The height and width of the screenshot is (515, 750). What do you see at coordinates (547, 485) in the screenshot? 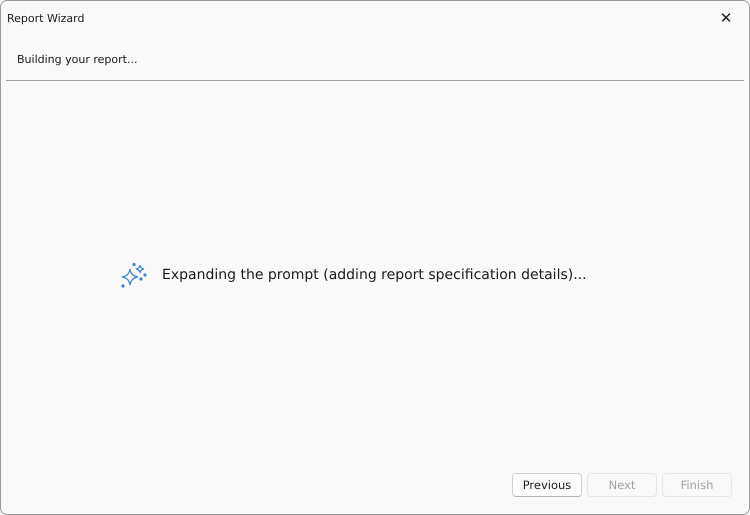
I see `wizard-button: Previous` at bounding box center [547, 485].